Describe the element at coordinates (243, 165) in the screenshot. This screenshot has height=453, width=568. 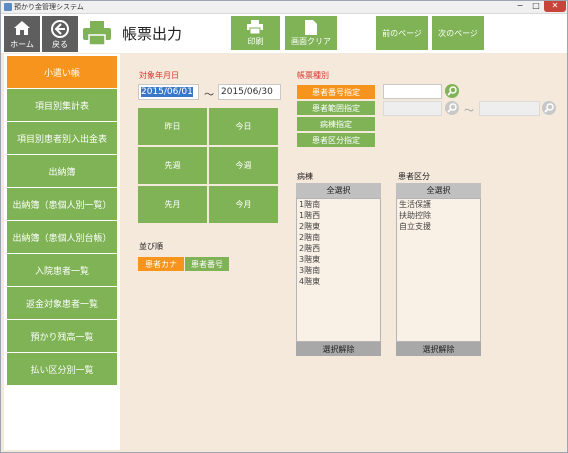
I see `this-week-button: 今週` at that location.